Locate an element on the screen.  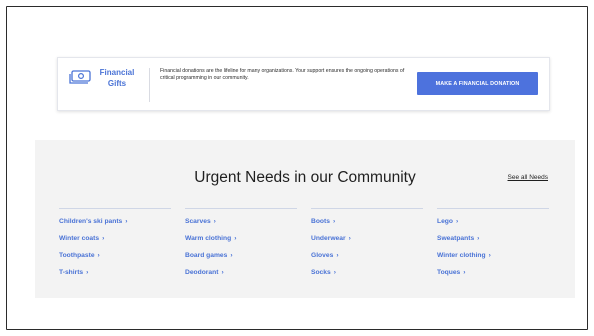
need-link-board-games: Board games › is located at coordinates (241, 256).